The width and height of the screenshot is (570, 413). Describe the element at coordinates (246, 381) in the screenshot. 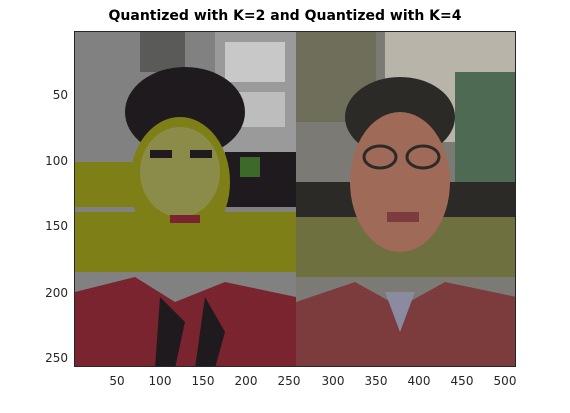

I see `xtick-label: 200` at that location.